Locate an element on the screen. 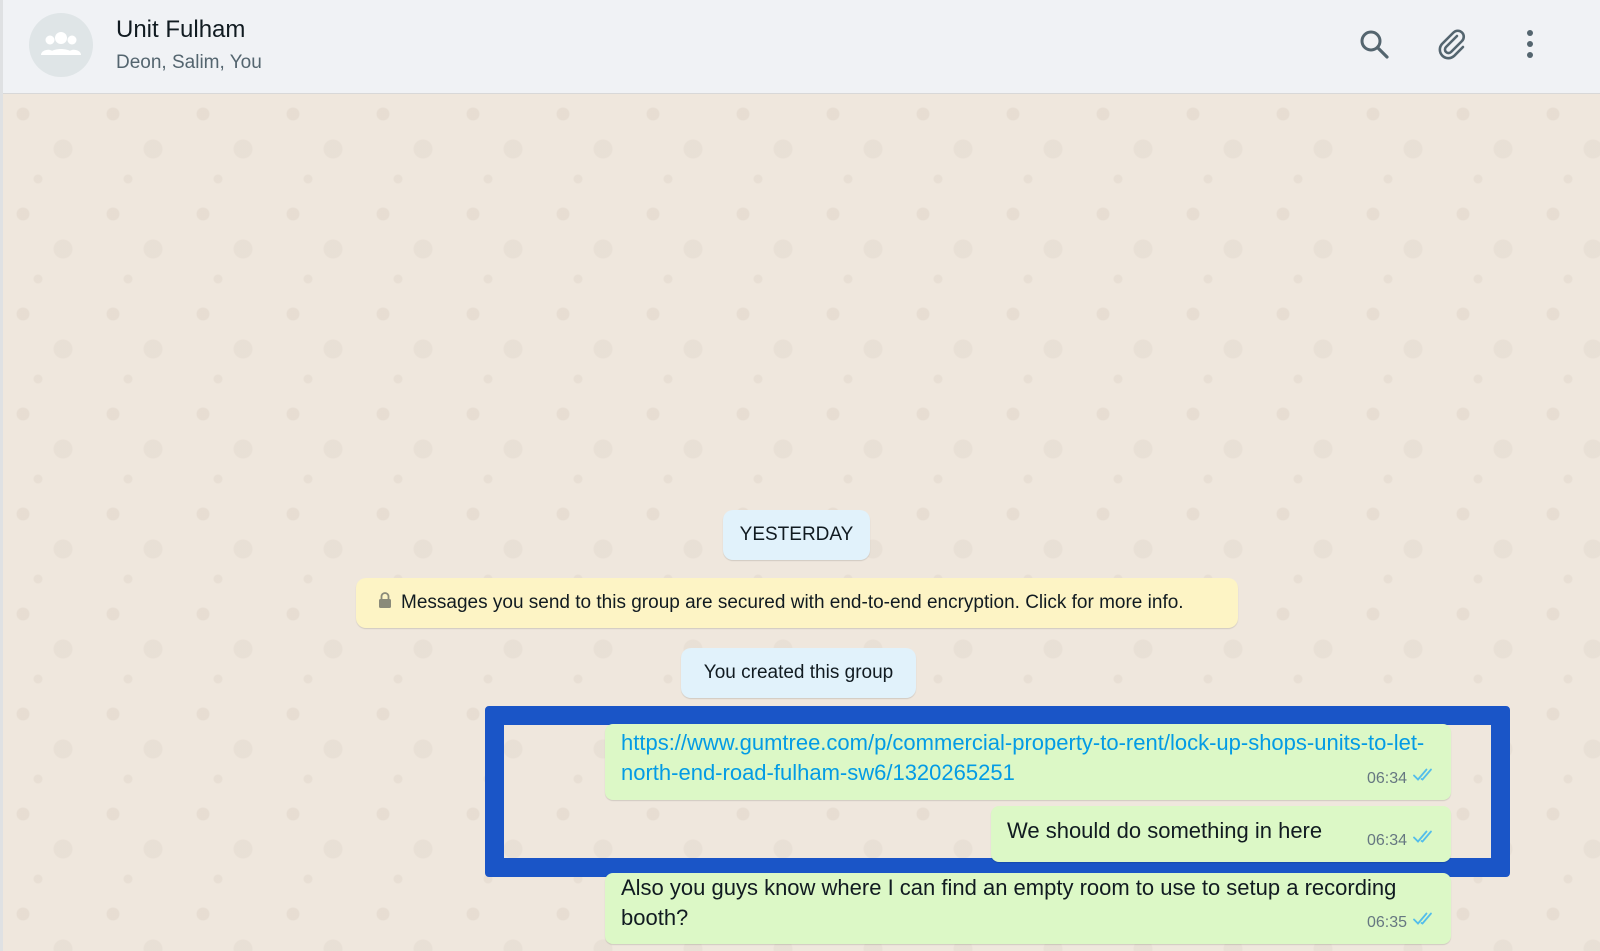 This screenshot has width=1600, height=951. search-button is located at coordinates (1374, 46).